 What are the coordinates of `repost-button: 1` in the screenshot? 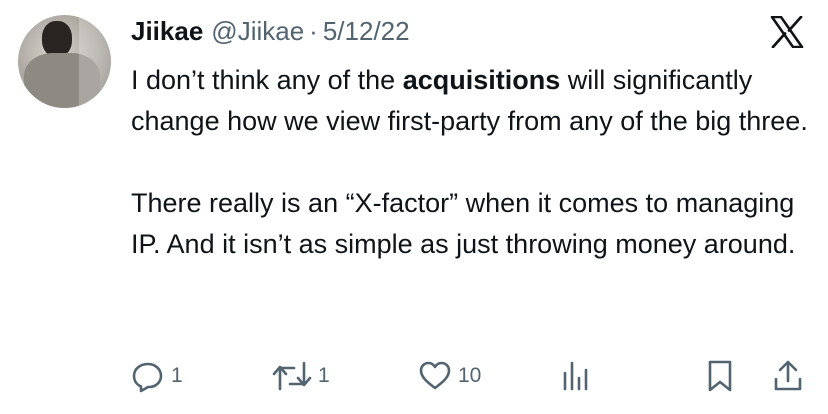 It's located at (301, 376).